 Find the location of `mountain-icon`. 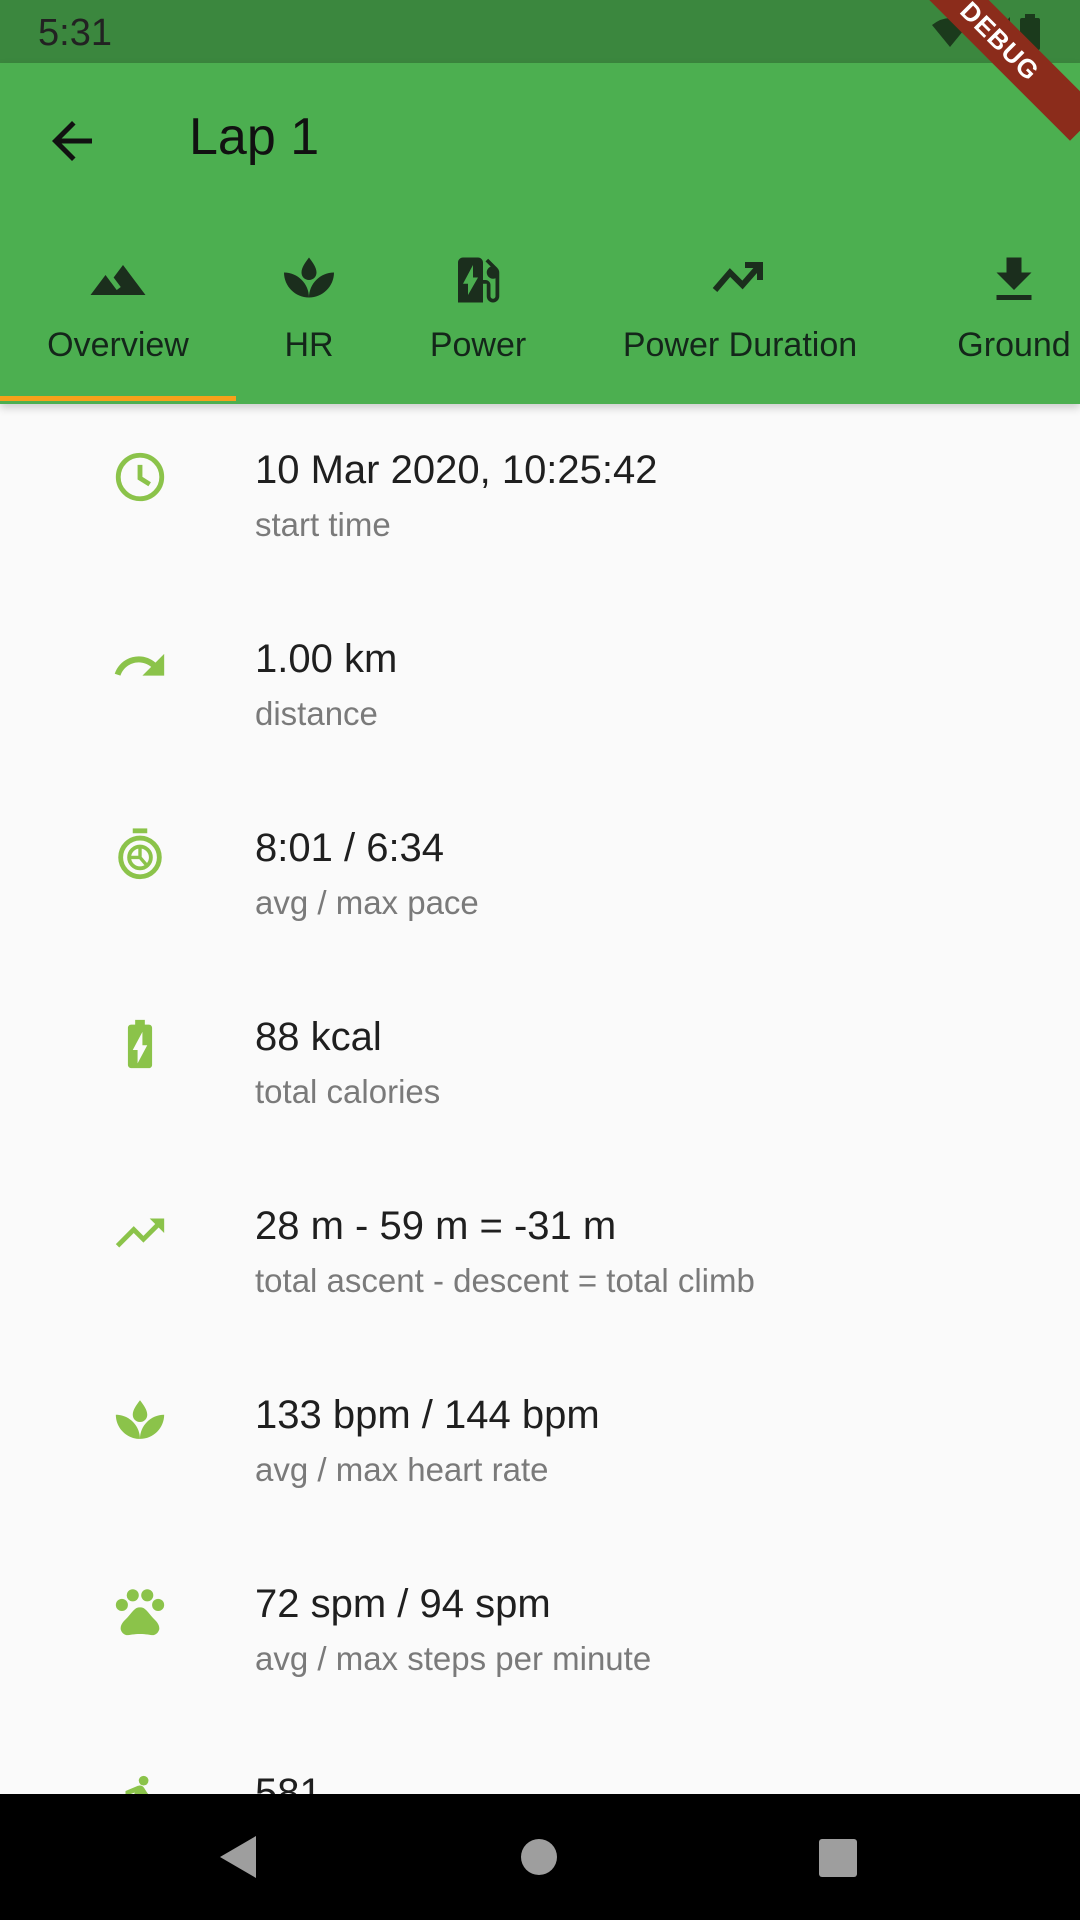

mountain-icon is located at coordinates (118, 280).